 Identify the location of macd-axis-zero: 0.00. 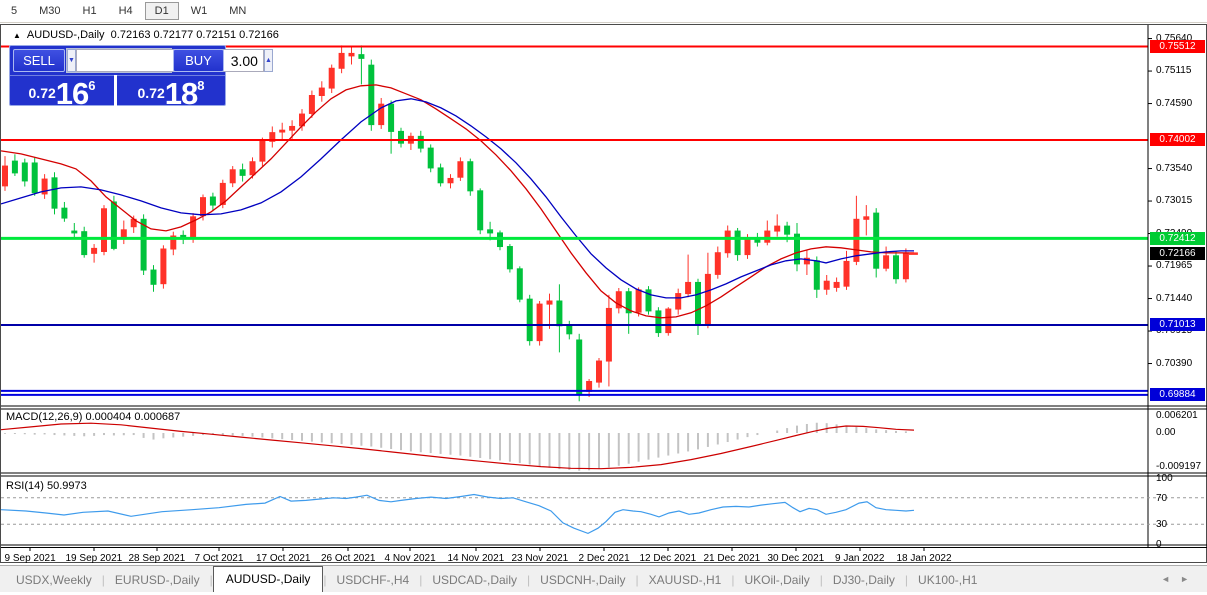
(1166, 432).